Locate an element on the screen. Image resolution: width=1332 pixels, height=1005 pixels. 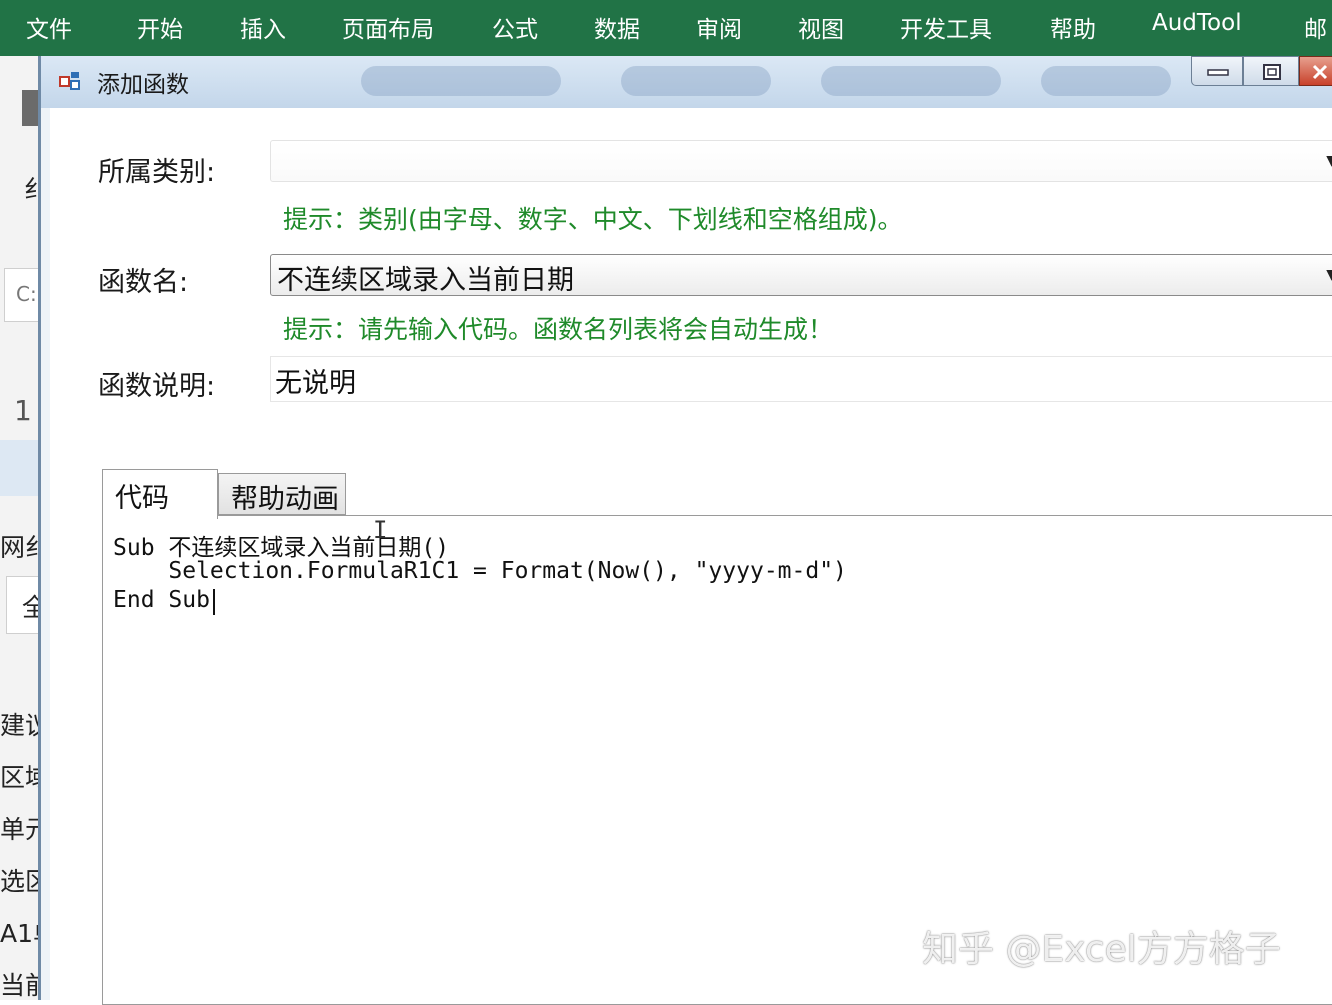
close-icon is located at coordinates (1320, 72).